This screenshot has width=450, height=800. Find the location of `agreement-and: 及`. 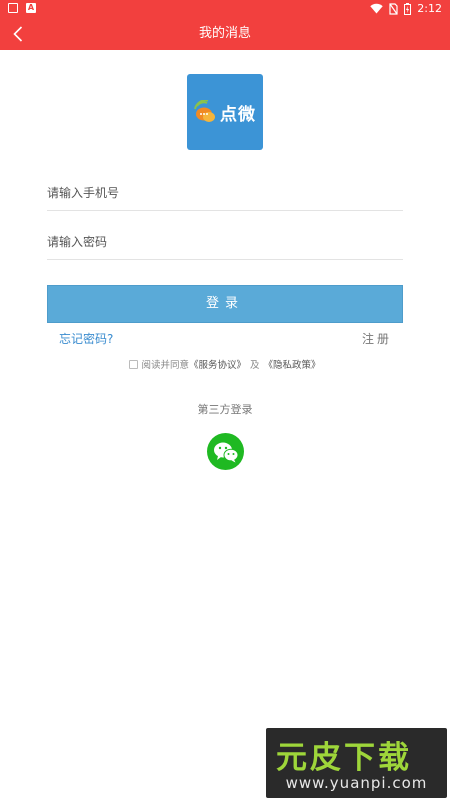

agreement-and: 及 is located at coordinates (255, 365).